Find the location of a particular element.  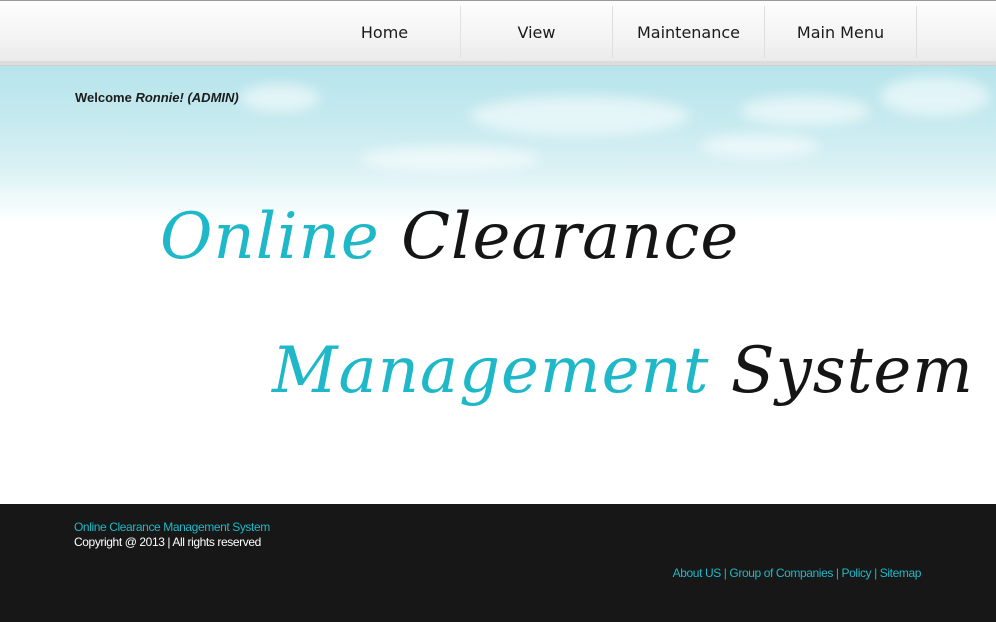

title-word-online: Online is located at coordinates (270, 237).